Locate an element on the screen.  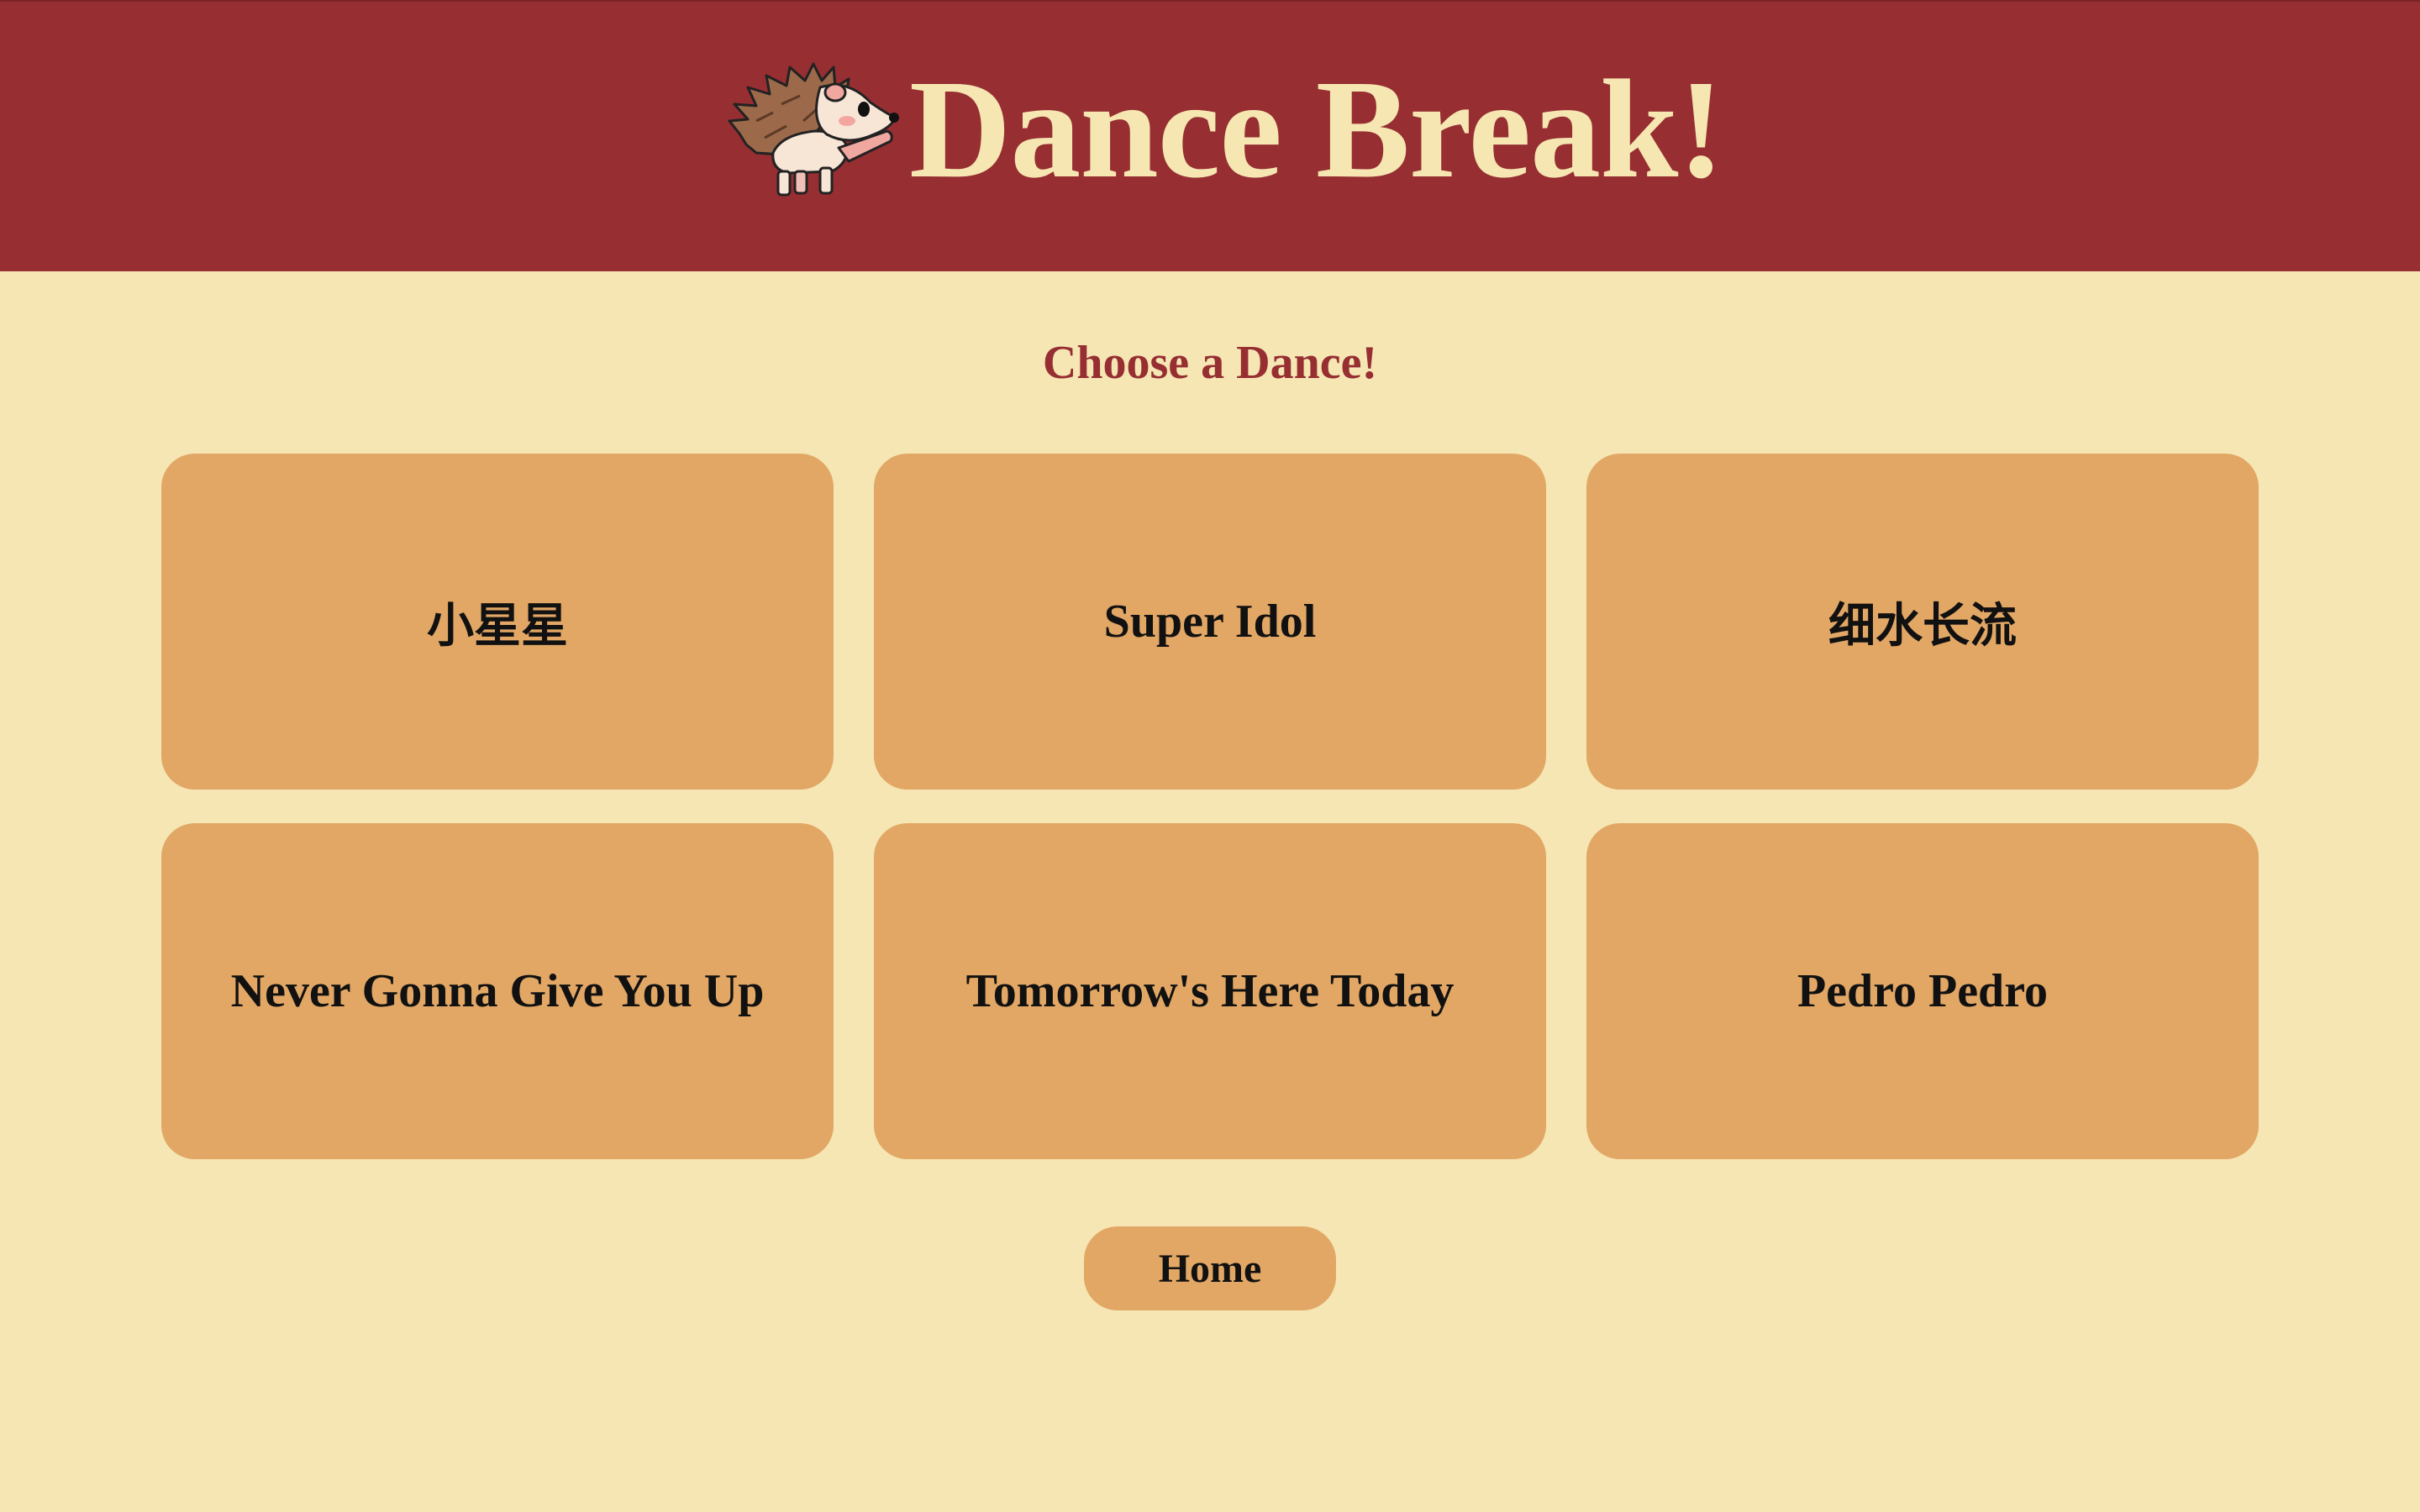
dance-card-never-gonna-give-you-up: Never Gonna Give You Up is located at coordinates (497, 991).